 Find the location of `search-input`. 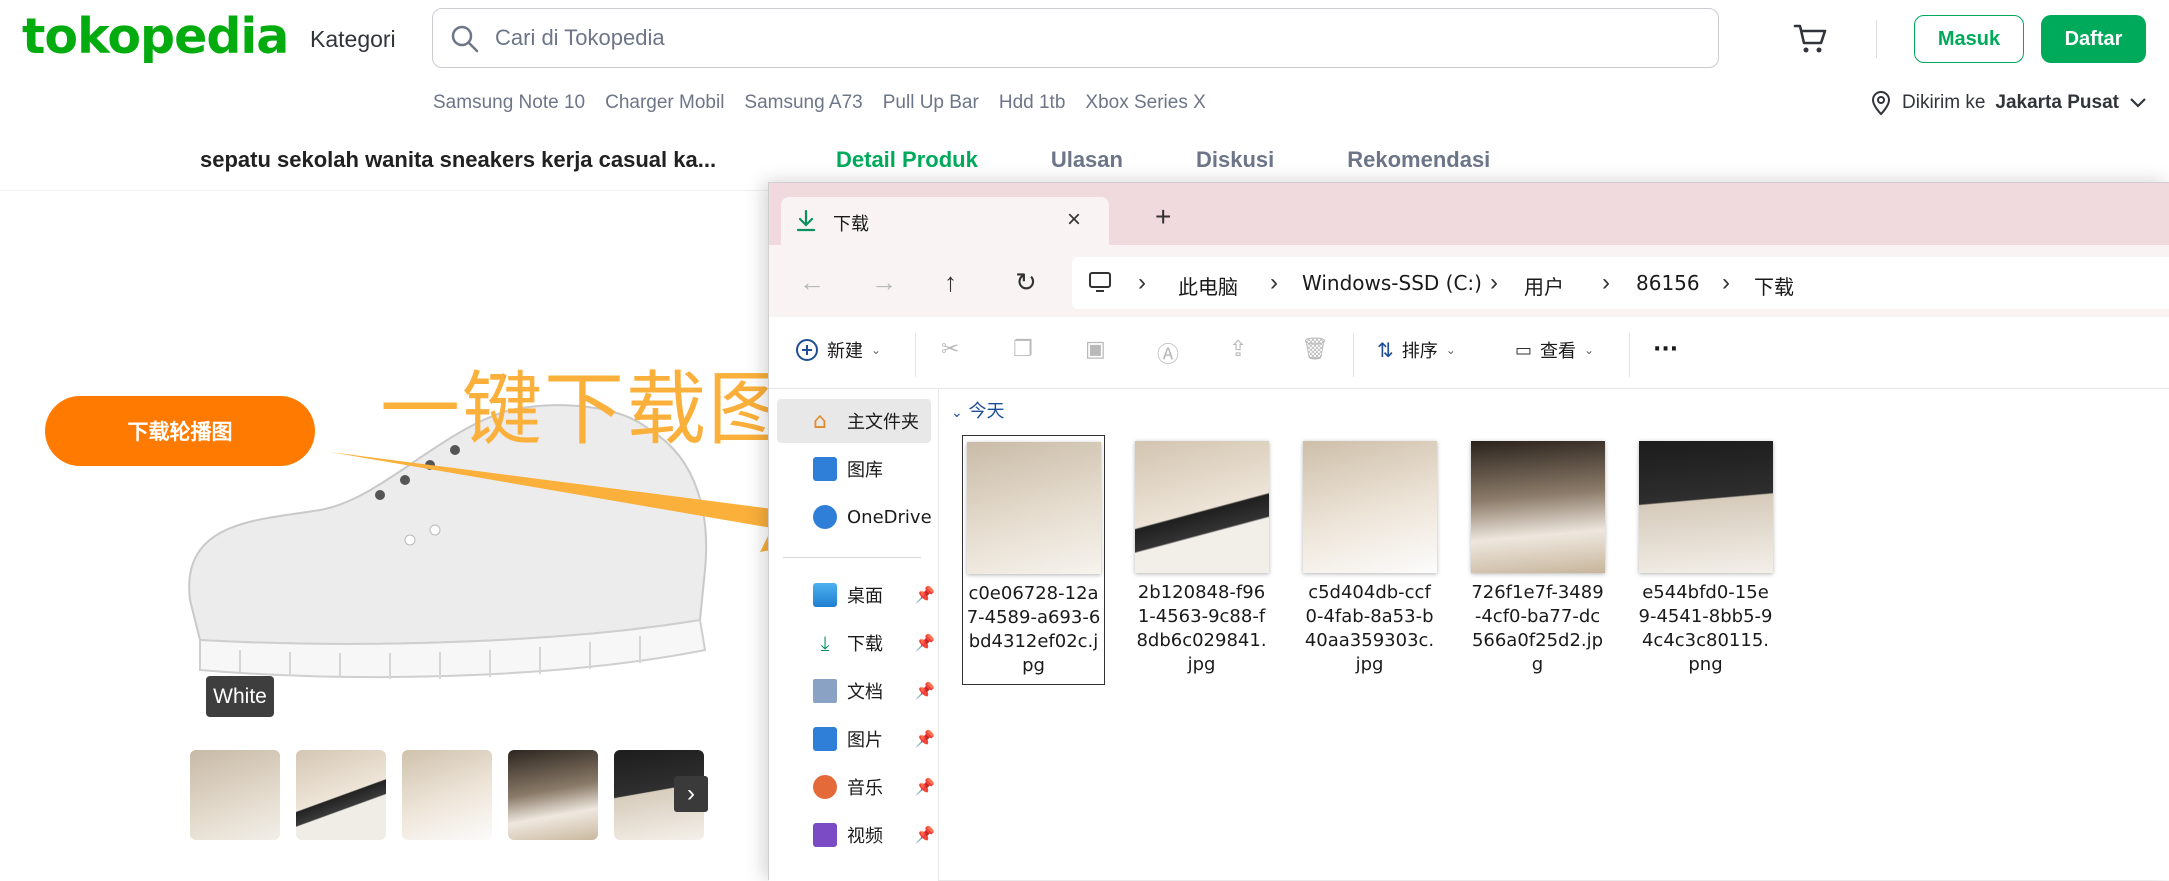

search-input is located at coordinates (1085, 38).